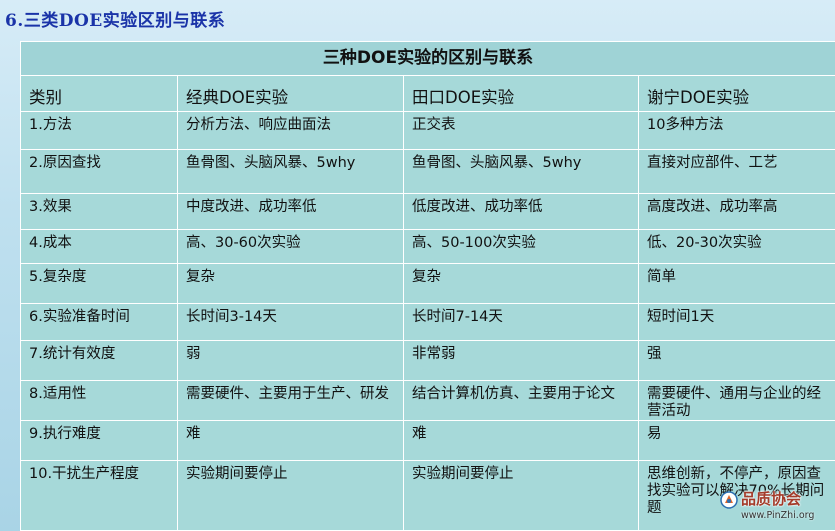  I want to click on table-cell: 中度改进、成功率低, so click(290, 211).